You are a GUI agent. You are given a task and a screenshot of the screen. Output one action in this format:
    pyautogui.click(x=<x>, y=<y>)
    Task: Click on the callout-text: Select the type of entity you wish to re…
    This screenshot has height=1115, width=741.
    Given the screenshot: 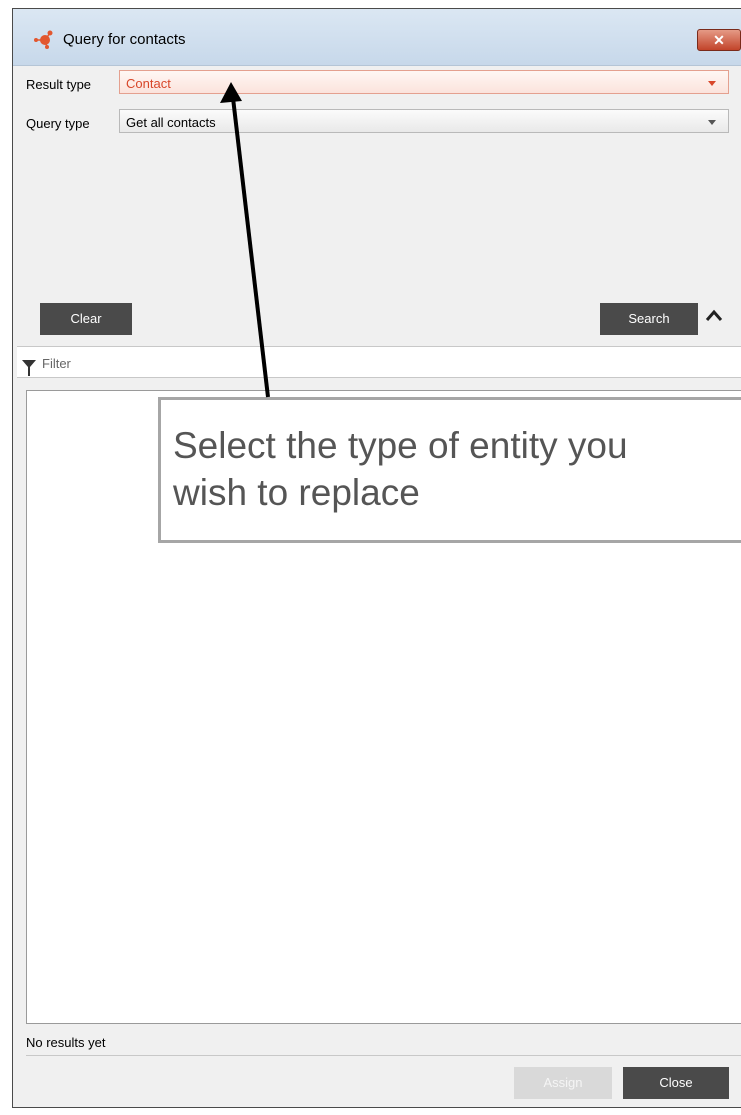 What is the action you would take?
    pyautogui.click(x=400, y=469)
    